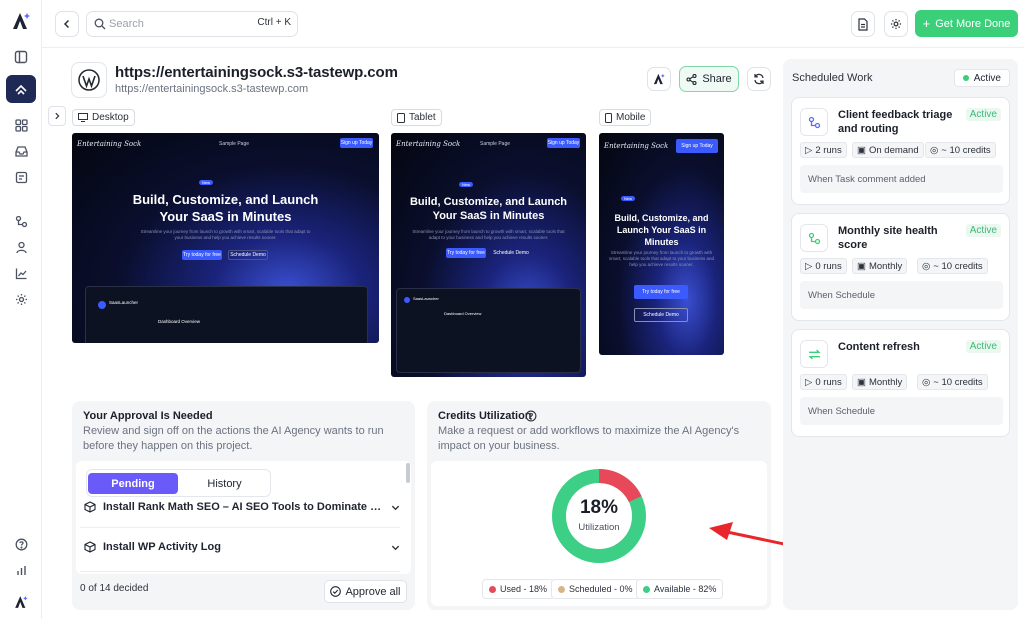 The image size is (1024, 619). I want to click on device-label-text: Tablet, so click(422, 117).